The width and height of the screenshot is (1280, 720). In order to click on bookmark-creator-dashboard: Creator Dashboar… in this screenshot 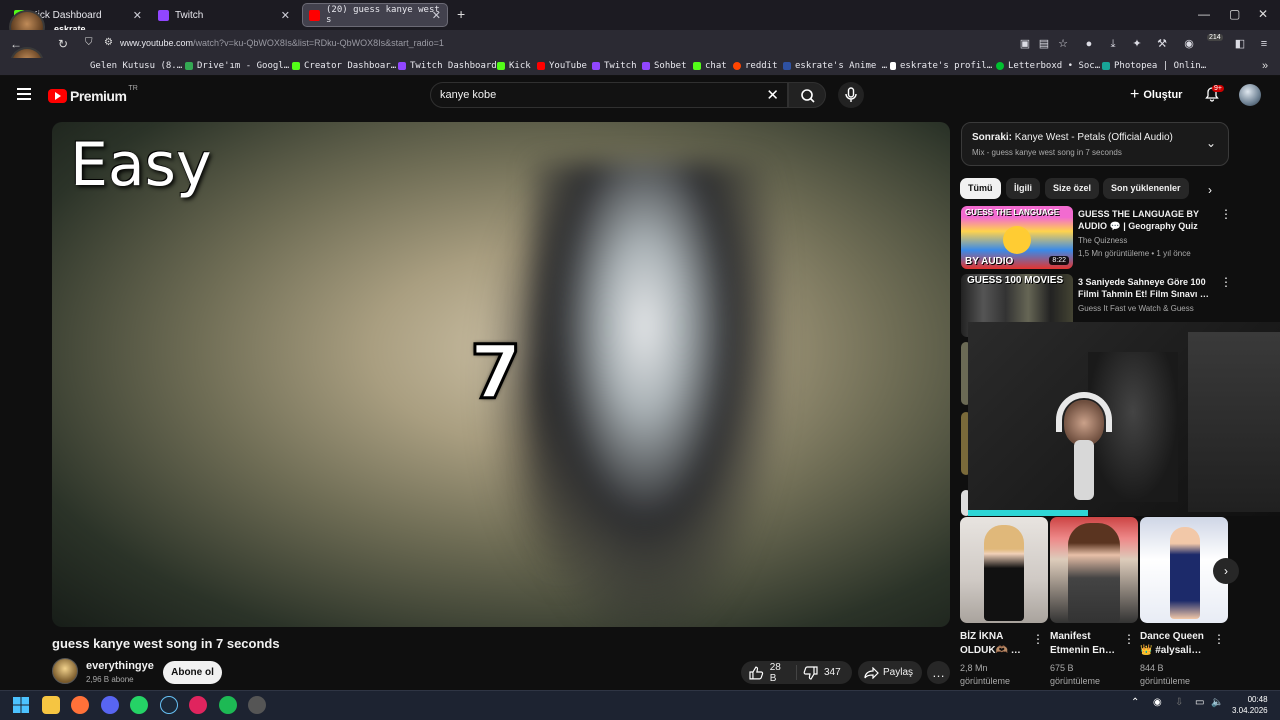, I will do `click(344, 66)`.